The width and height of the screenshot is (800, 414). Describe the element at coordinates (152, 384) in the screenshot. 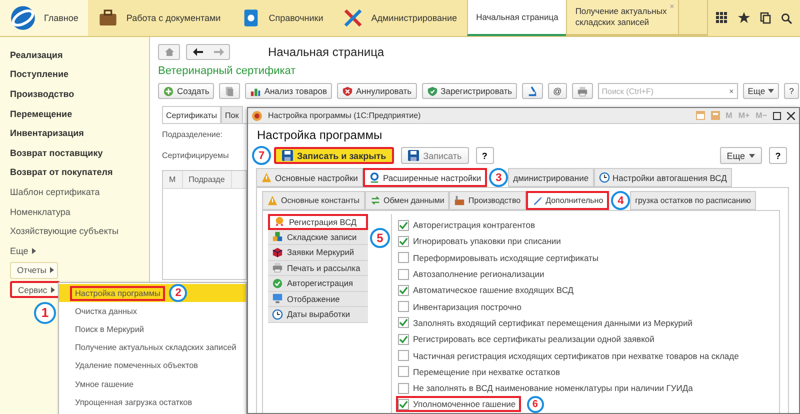

I see `menu-item: Умное гашение` at that location.